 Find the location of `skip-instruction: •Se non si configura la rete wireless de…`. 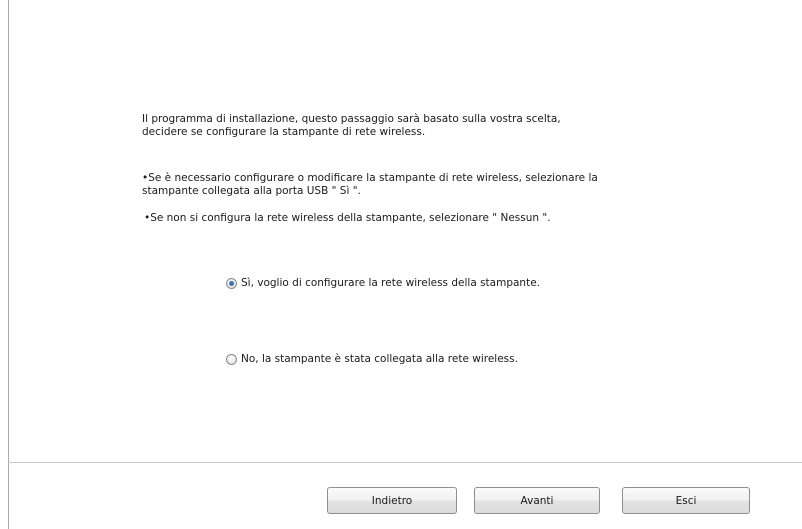

skip-instruction: •Se non si configura la rete wireless de… is located at coordinates (347, 218).